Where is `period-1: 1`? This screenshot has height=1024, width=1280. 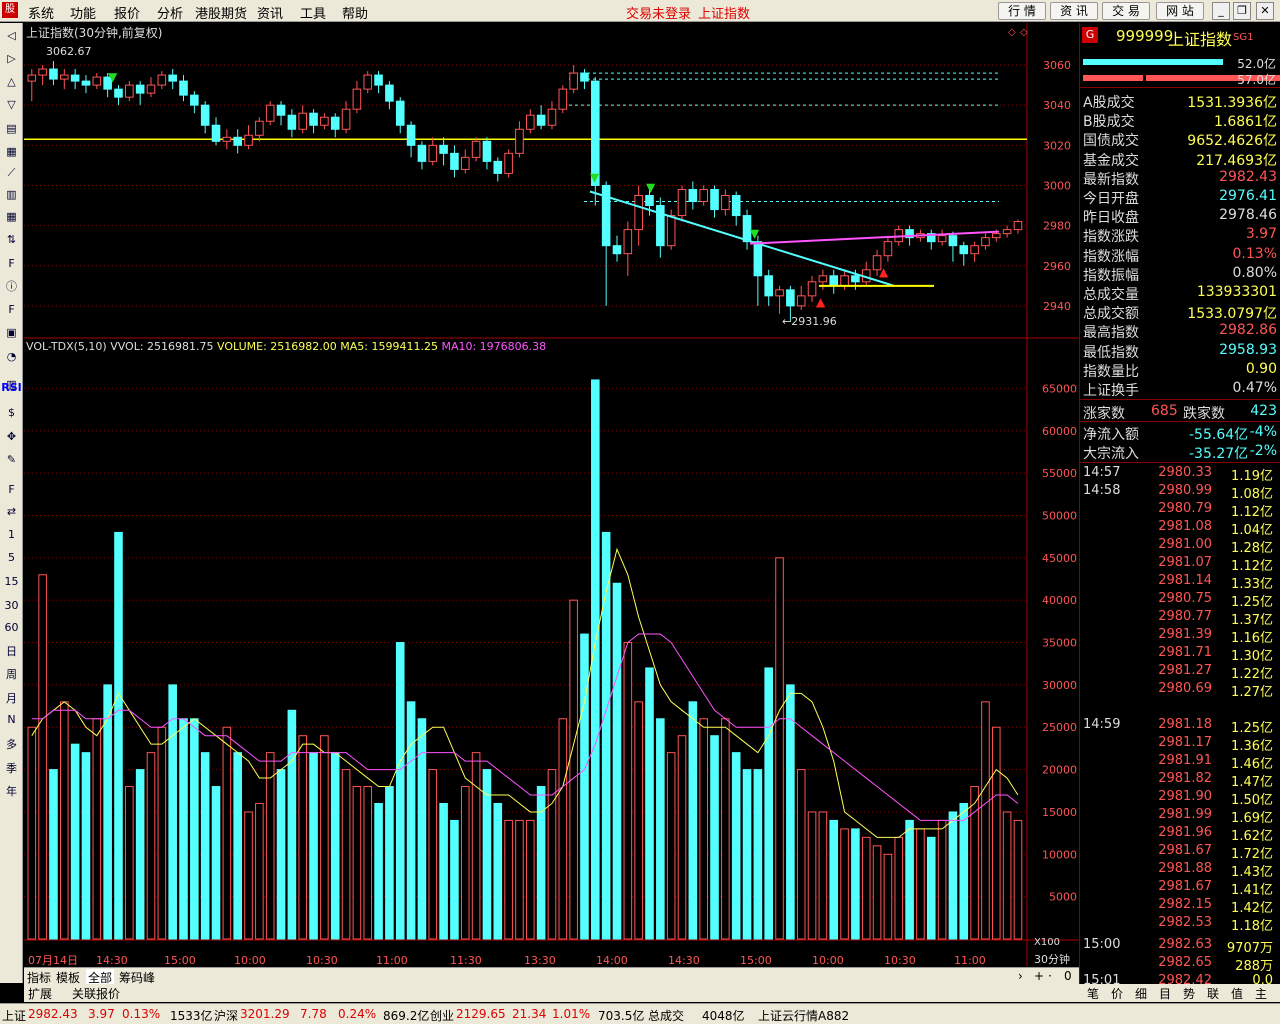 period-1: 1 is located at coordinates (11, 534).